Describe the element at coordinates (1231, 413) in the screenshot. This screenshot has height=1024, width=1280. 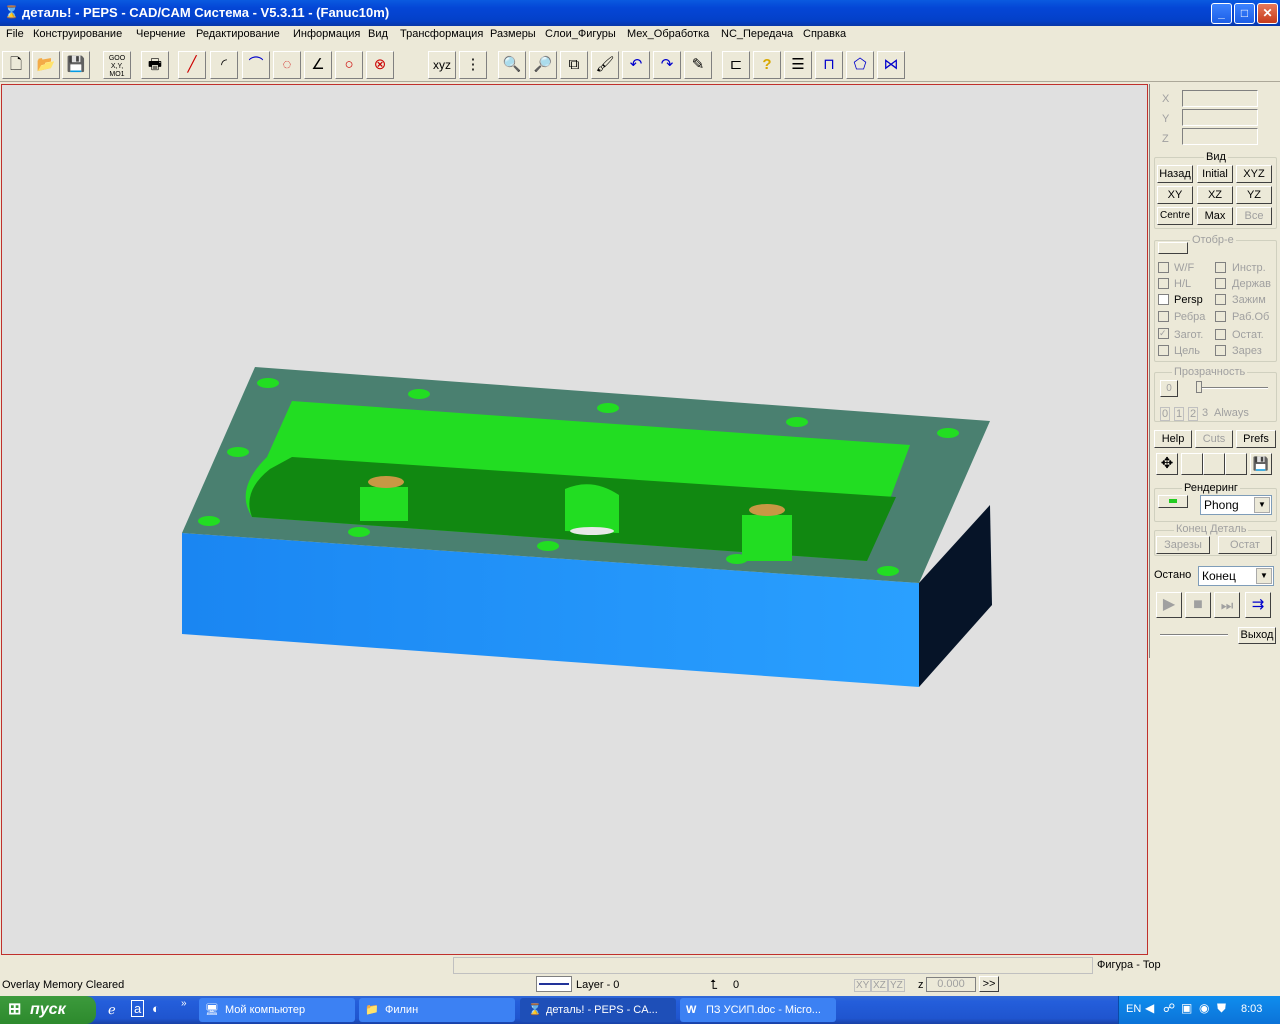
I see `transparency-always: Always` at that location.